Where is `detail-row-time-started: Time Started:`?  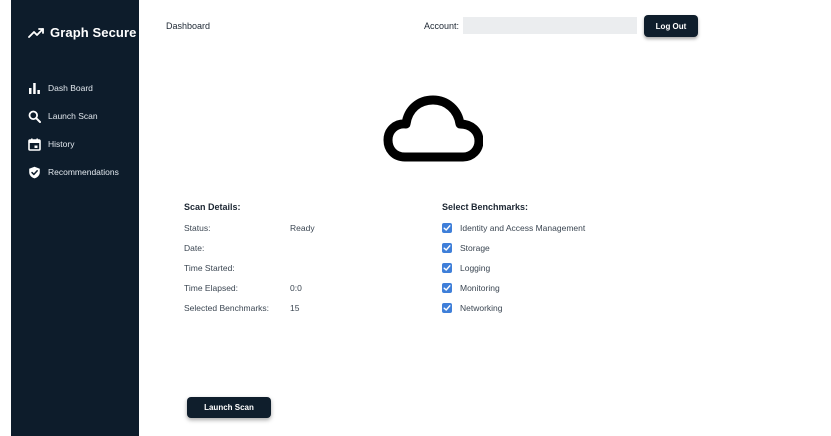 detail-row-time-started: Time Started: is located at coordinates (249, 268).